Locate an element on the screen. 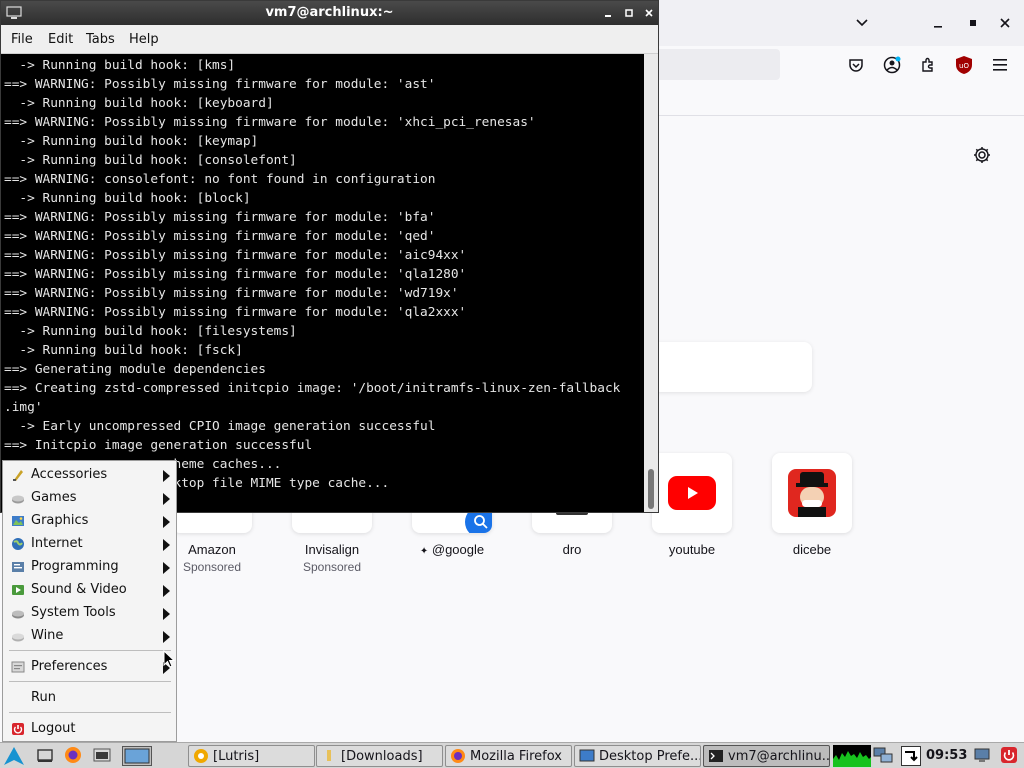 This screenshot has height=768, width=1024. menu-item-programming: Programming is located at coordinates (89, 567).